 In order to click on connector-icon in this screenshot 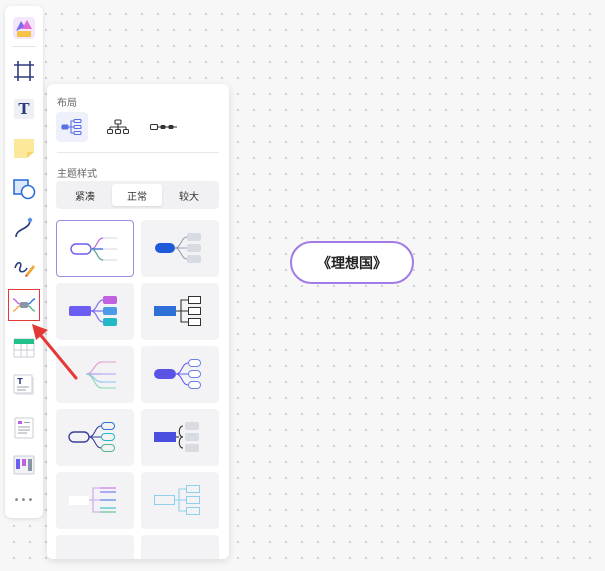, I will do `click(24, 228)`.